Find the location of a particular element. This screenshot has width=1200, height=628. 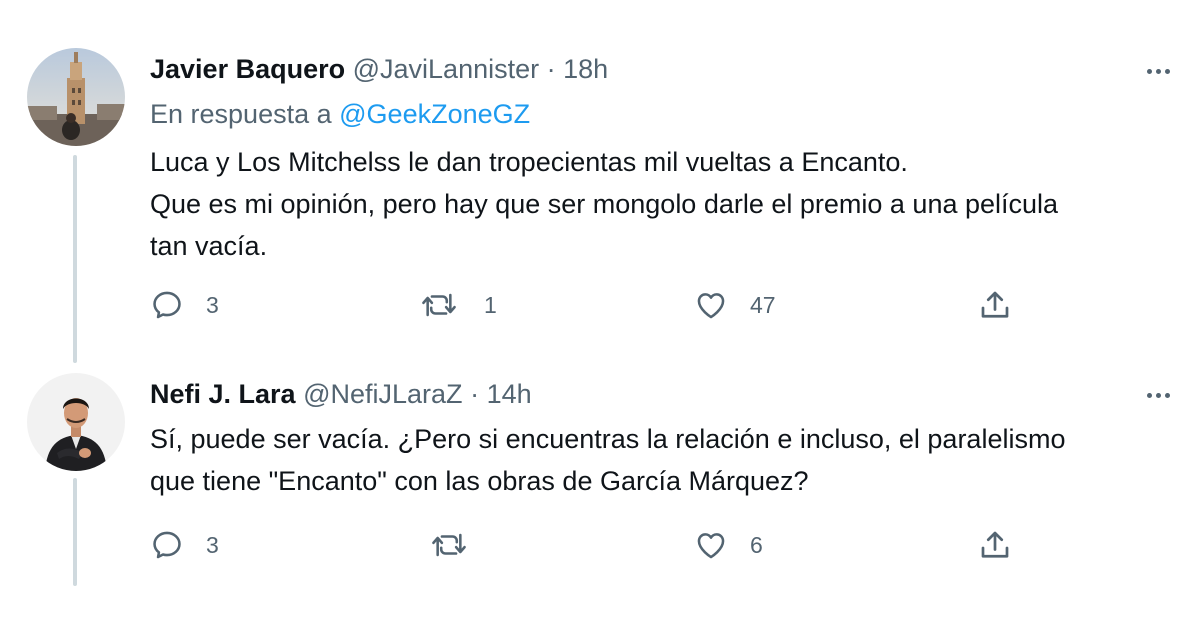

like-count: 6 is located at coordinates (756, 544).